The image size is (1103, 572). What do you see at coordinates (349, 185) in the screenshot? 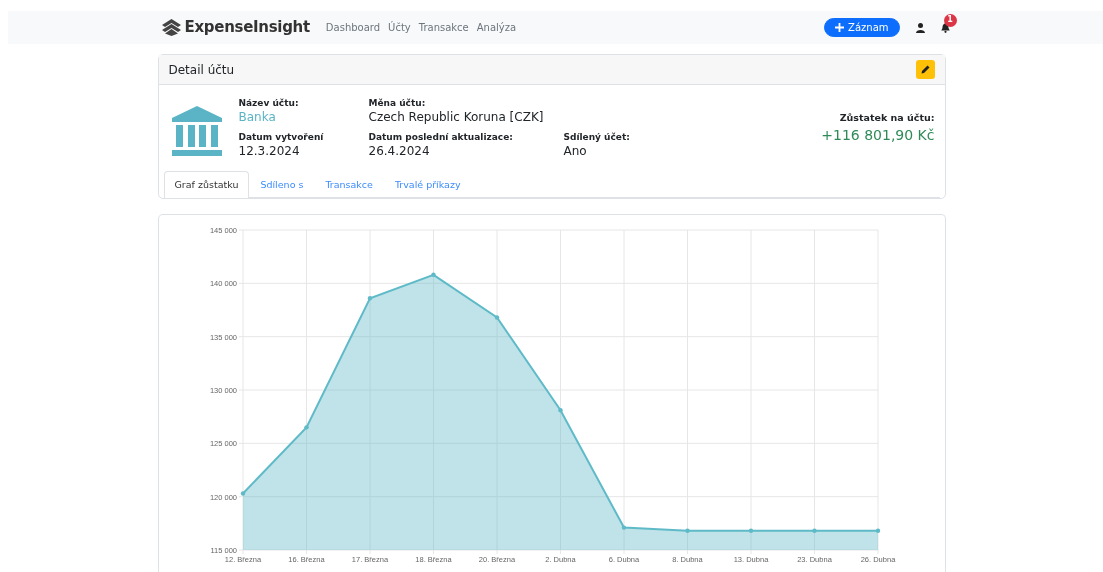
I see `tab: Transakce` at bounding box center [349, 185].